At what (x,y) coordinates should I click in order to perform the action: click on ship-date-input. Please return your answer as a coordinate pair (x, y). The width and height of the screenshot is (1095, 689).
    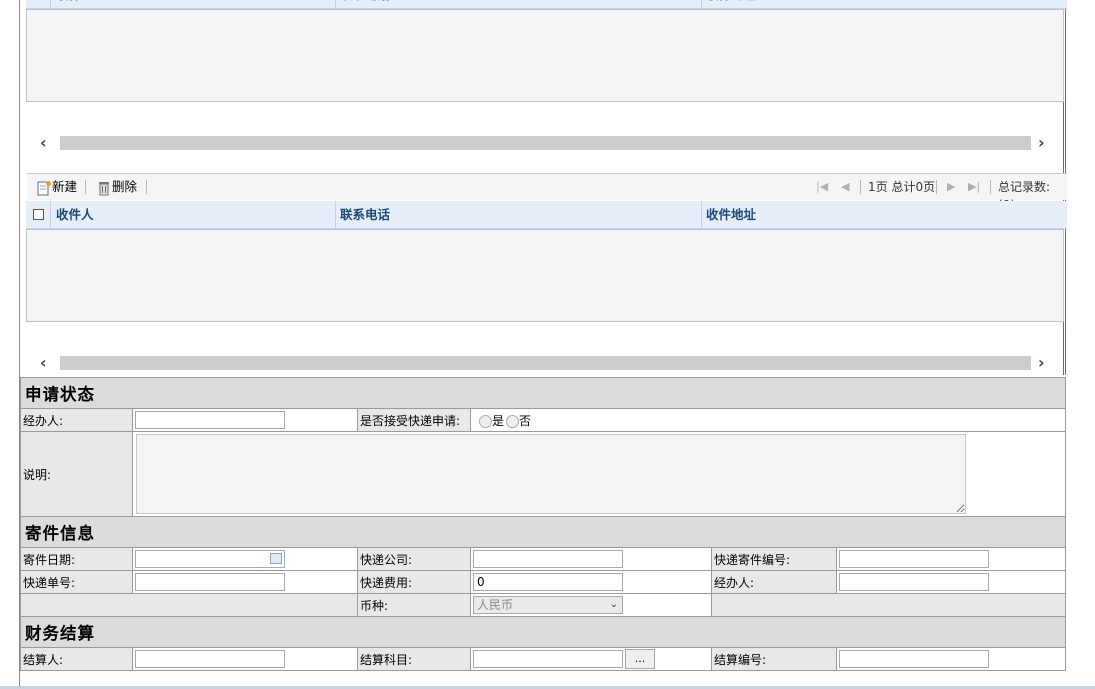
    Looking at the image, I should click on (210, 559).